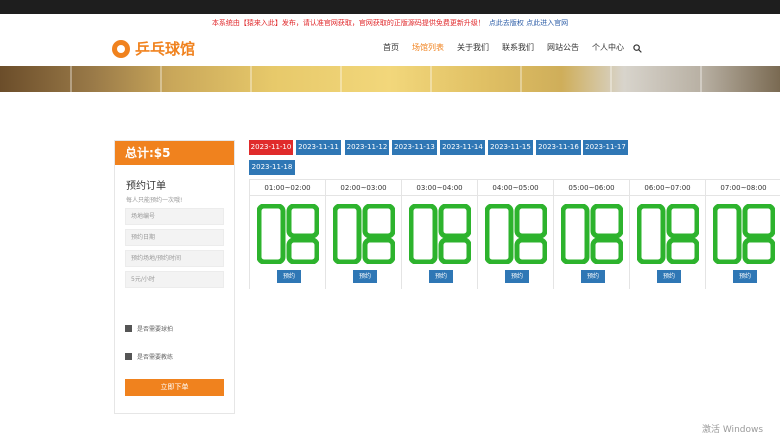  I want to click on date-tab: 2023-11-13, so click(414, 147).